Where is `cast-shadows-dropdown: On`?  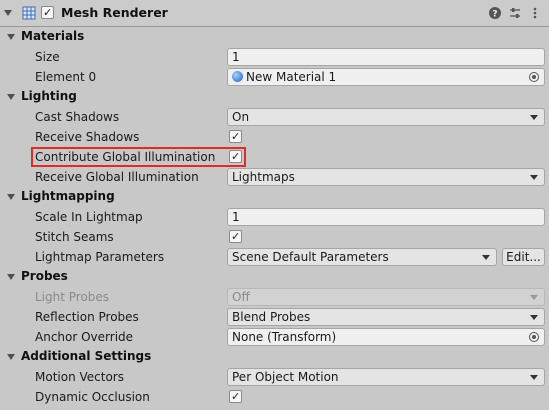 cast-shadows-dropdown: On is located at coordinates (386, 117).